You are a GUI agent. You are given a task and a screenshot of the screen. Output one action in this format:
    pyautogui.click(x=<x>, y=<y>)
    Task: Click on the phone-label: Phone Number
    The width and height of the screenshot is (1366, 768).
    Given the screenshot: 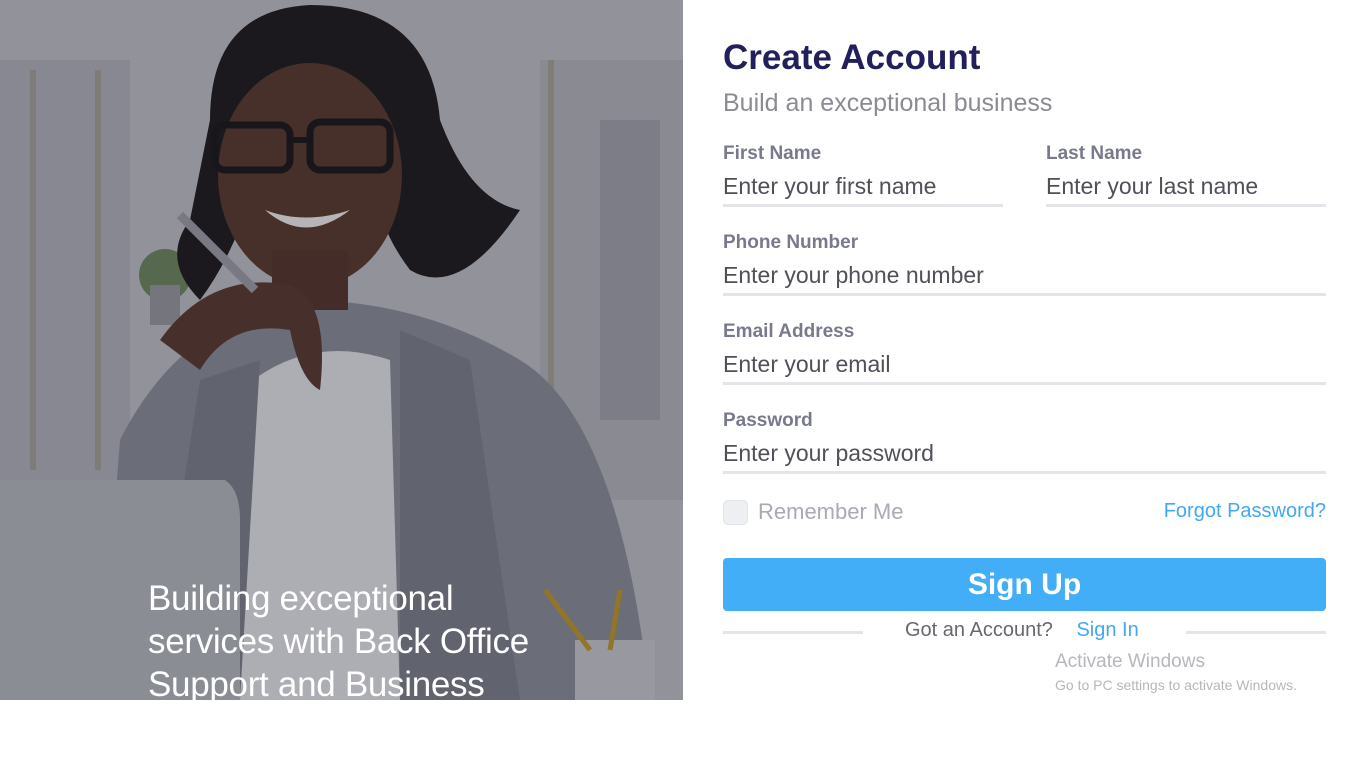 What is the action you would take?
    pyautogui.click(x=791, y=242)
    